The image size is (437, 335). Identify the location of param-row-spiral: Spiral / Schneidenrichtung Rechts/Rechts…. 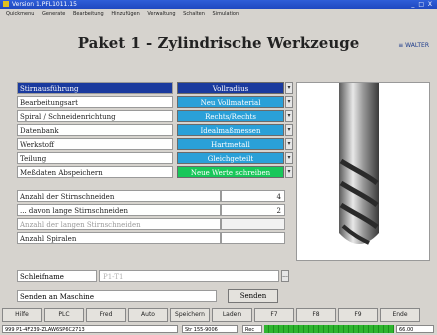
(155, 116).